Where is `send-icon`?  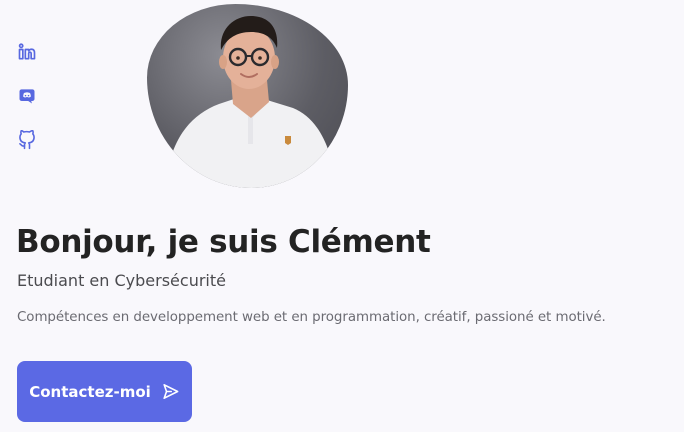 send-icon is located at coordinates (170, 391).